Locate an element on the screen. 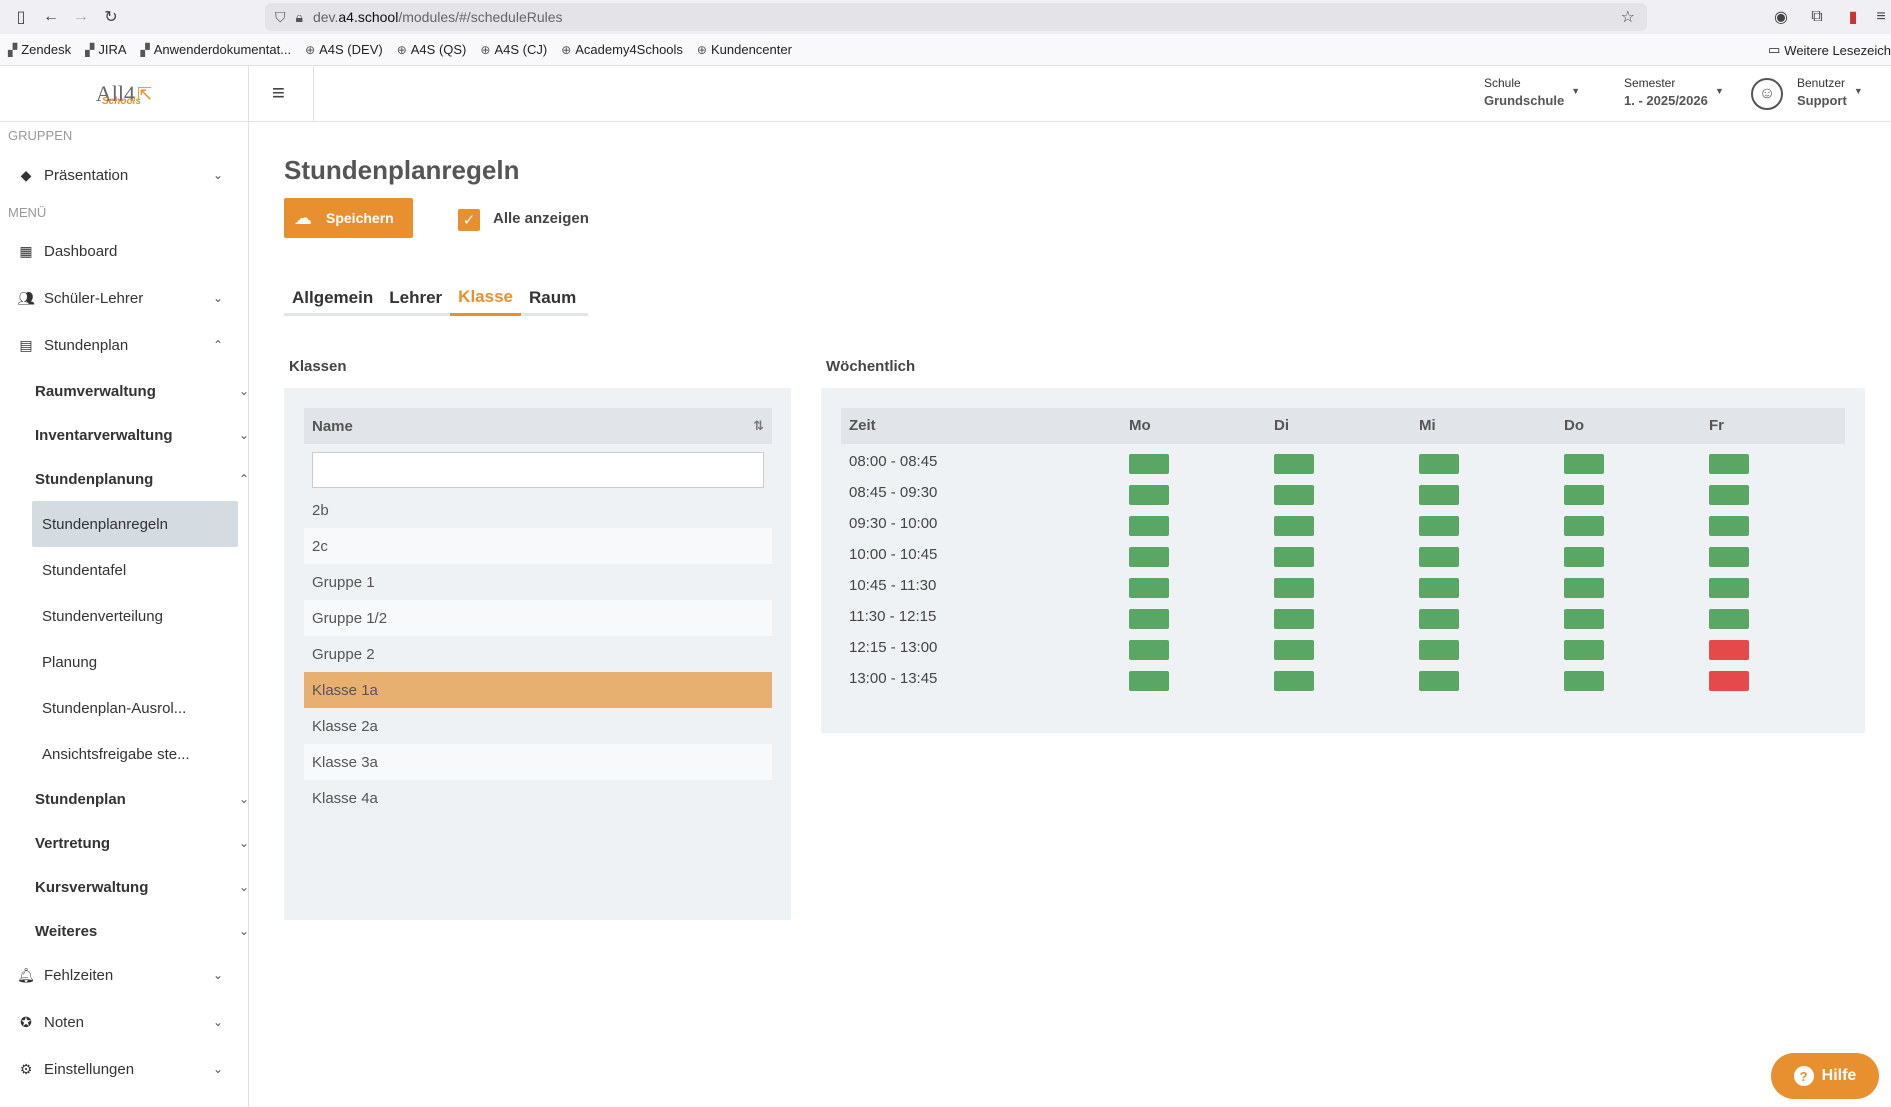  sidebar-item-inventarverwaltung: Inventarverwaltung ⌄ is located at coordinates (142, 435).